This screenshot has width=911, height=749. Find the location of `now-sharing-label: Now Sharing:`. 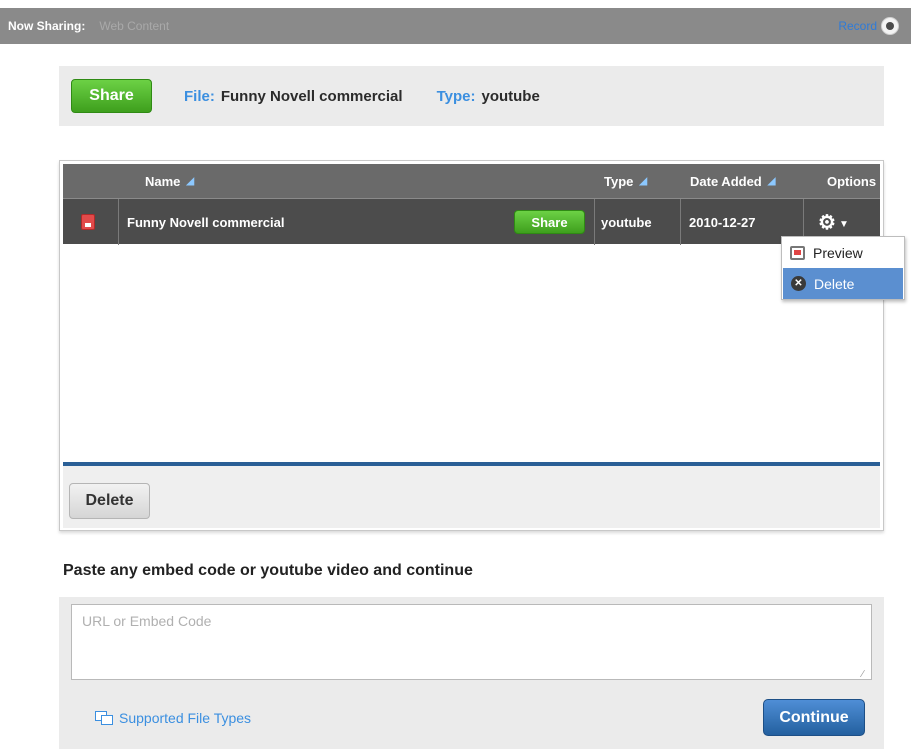

now-sharing-label: Now Sharing: is located at coordinates (47, 26).